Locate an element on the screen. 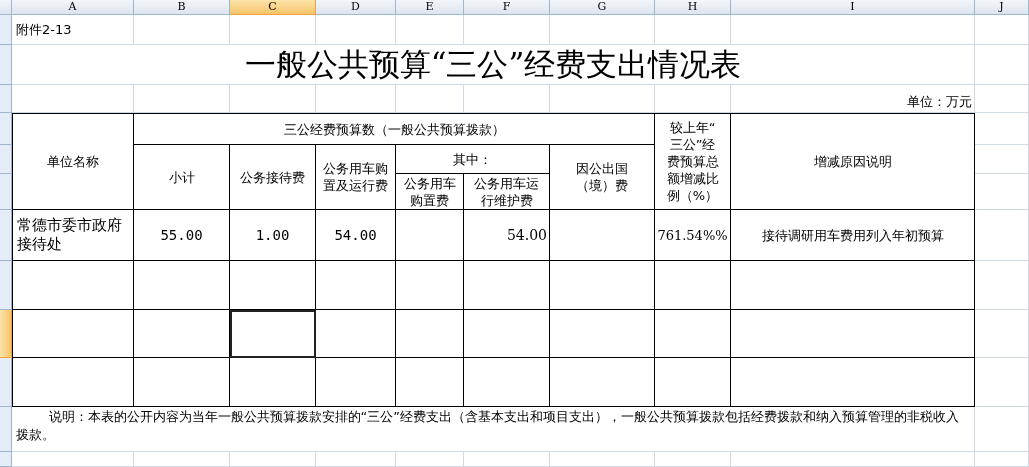 The width and height of the screenshot is (1029, 467). table-cell: 常德市委市政府接待处 is located at coordinates (73, 235).